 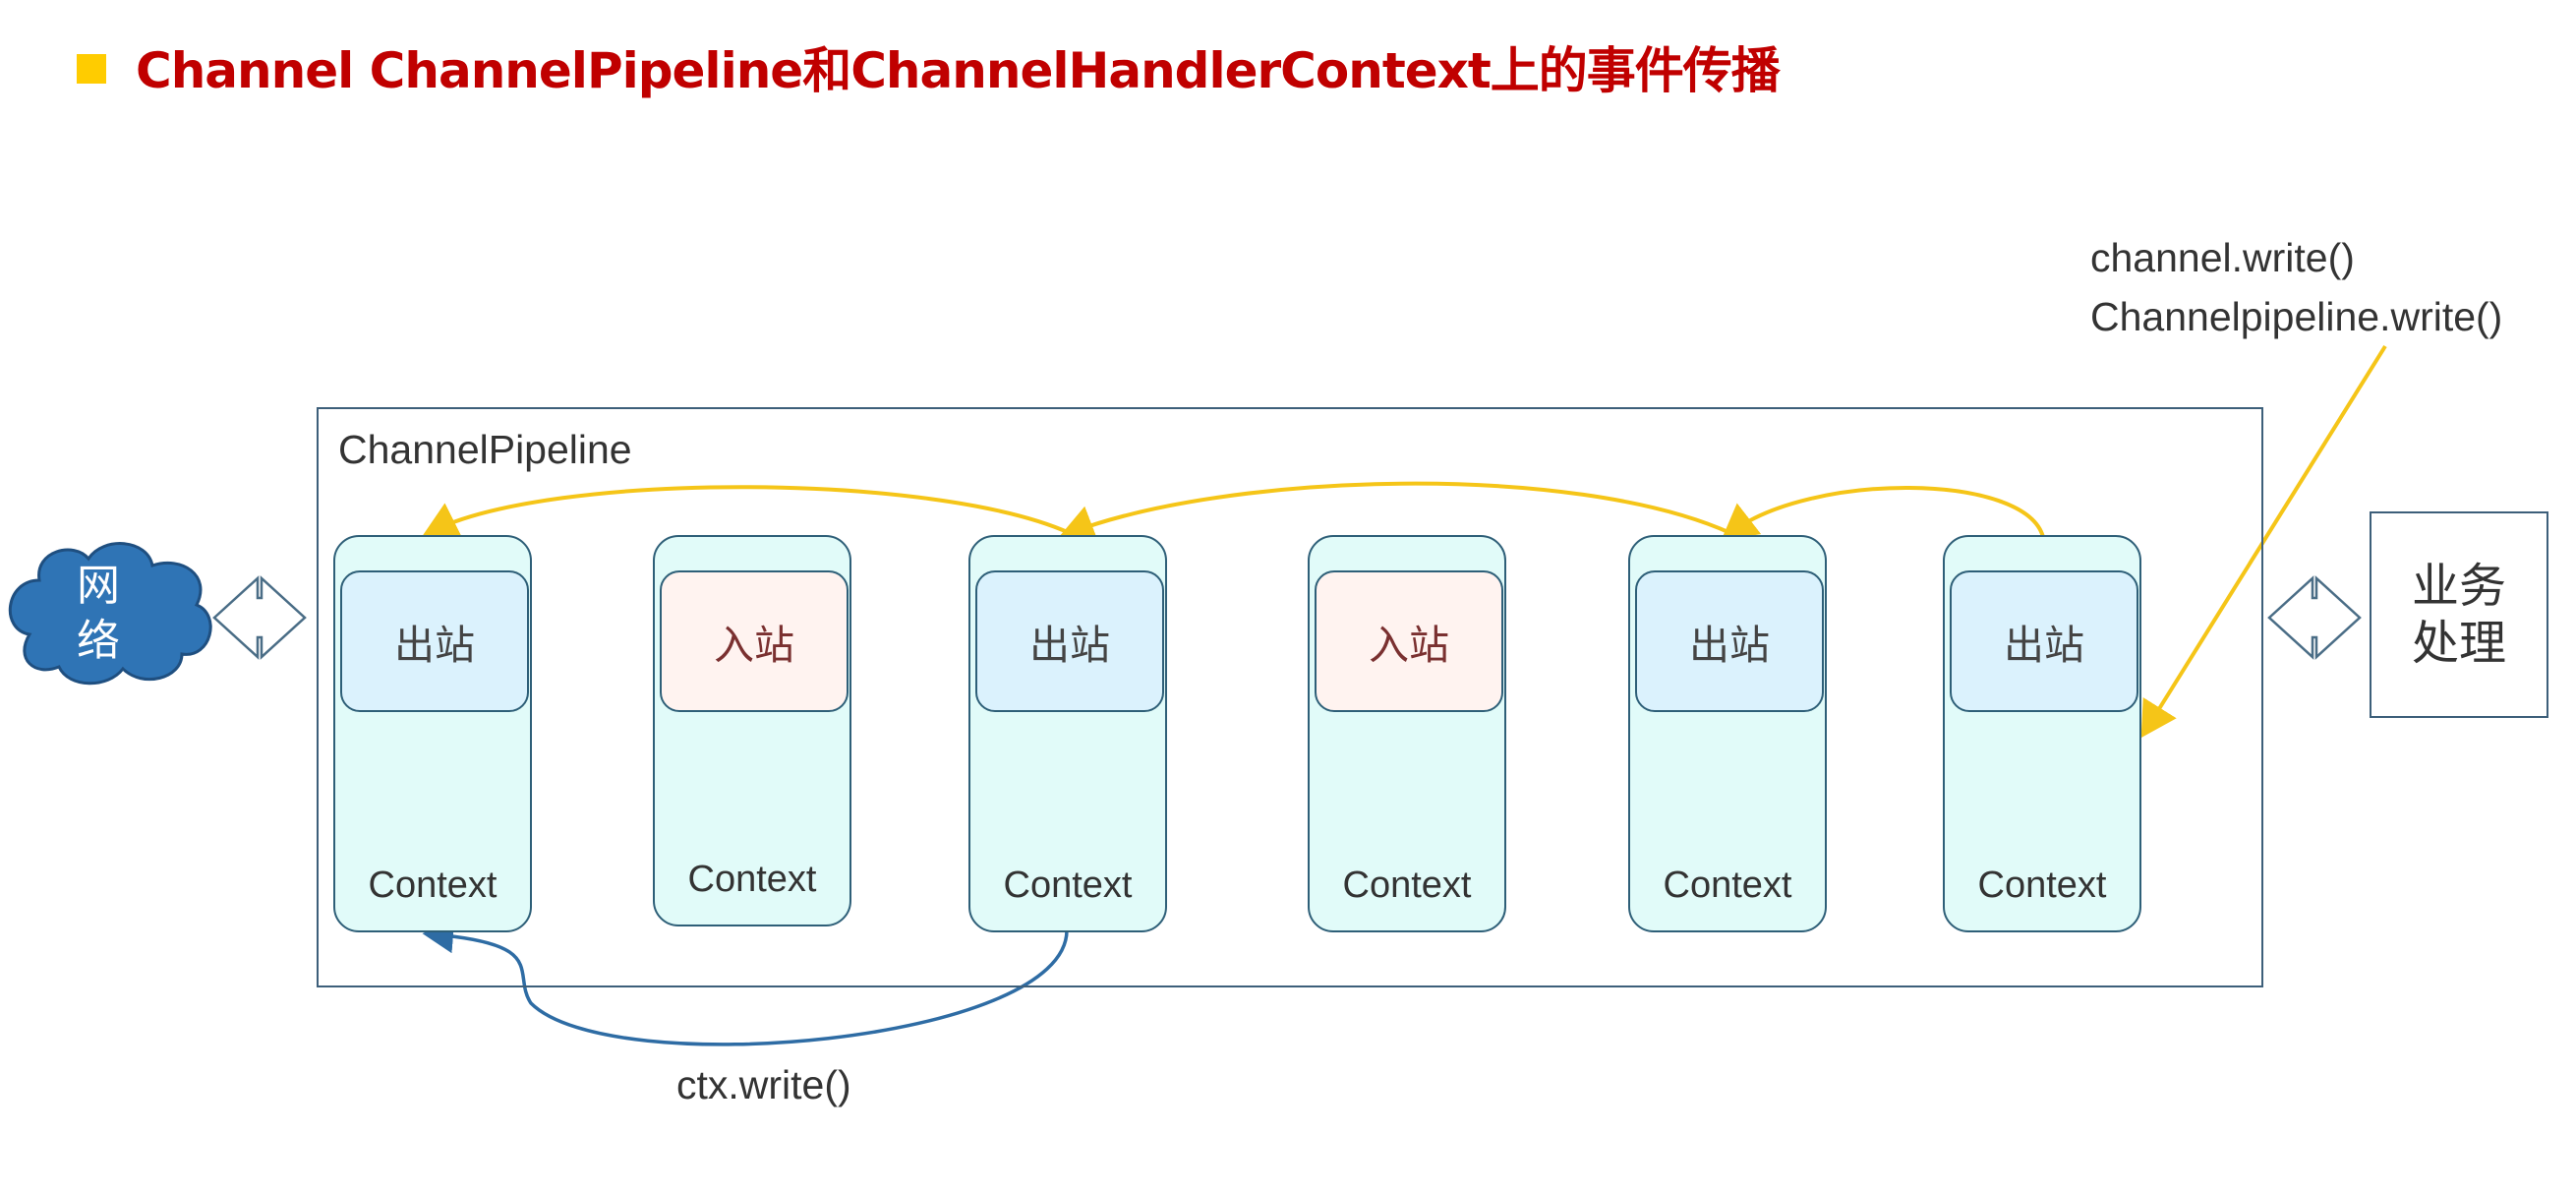 What do you see at coordinates (2222, 257) in the screenshot?
I see `callout-line1: channel.write()` at bounding box center [2222, 257].